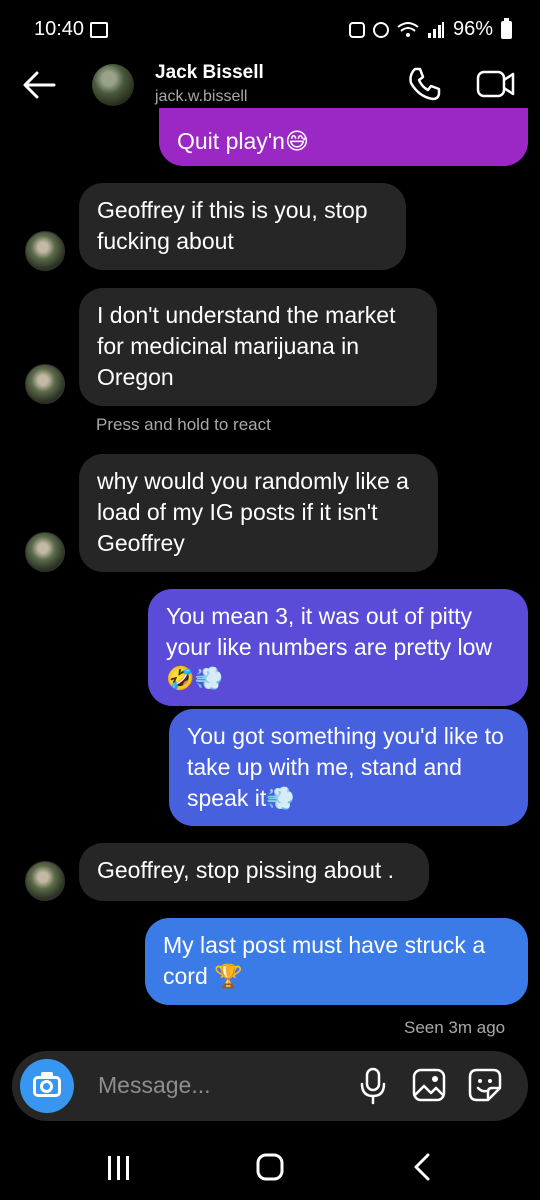 The height and width of the screenshot is (1200, 540). What do you see at coordinates (429, 1085) in the screenshot?
I see `gallery-icon` at bounding box center [429, 1085].